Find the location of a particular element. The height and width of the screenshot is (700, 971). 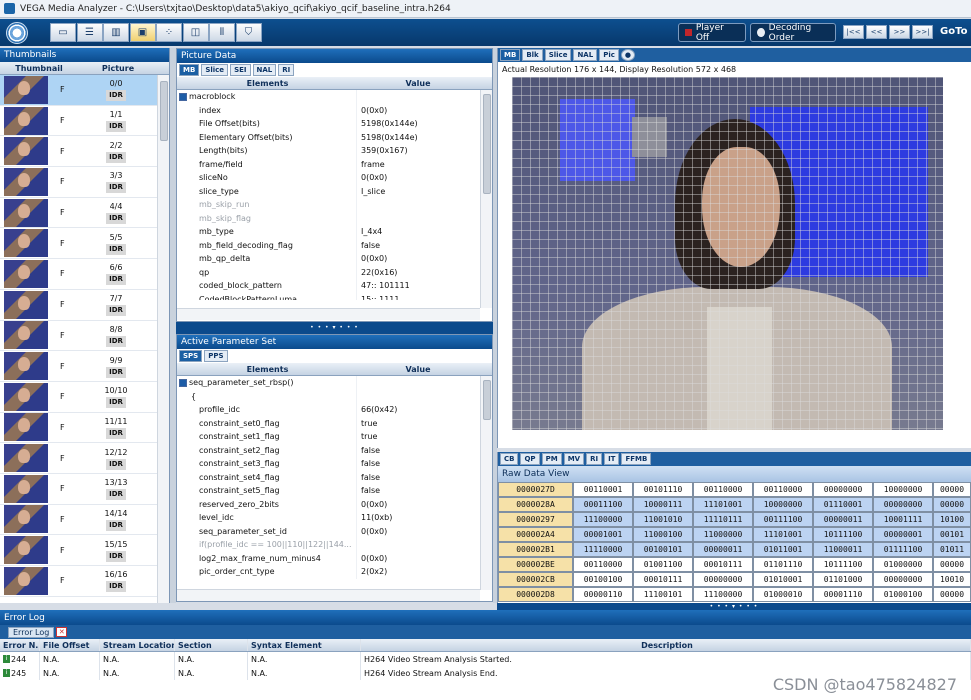

thumbnail-row: F 12/12 IDR is located at coordinates (84, 458).